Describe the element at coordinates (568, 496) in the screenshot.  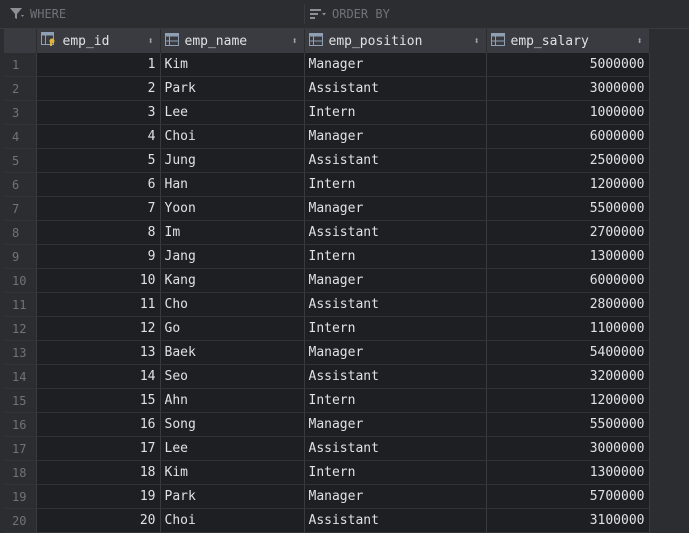
I see `cell-emp-salary: 5700000` at that location.